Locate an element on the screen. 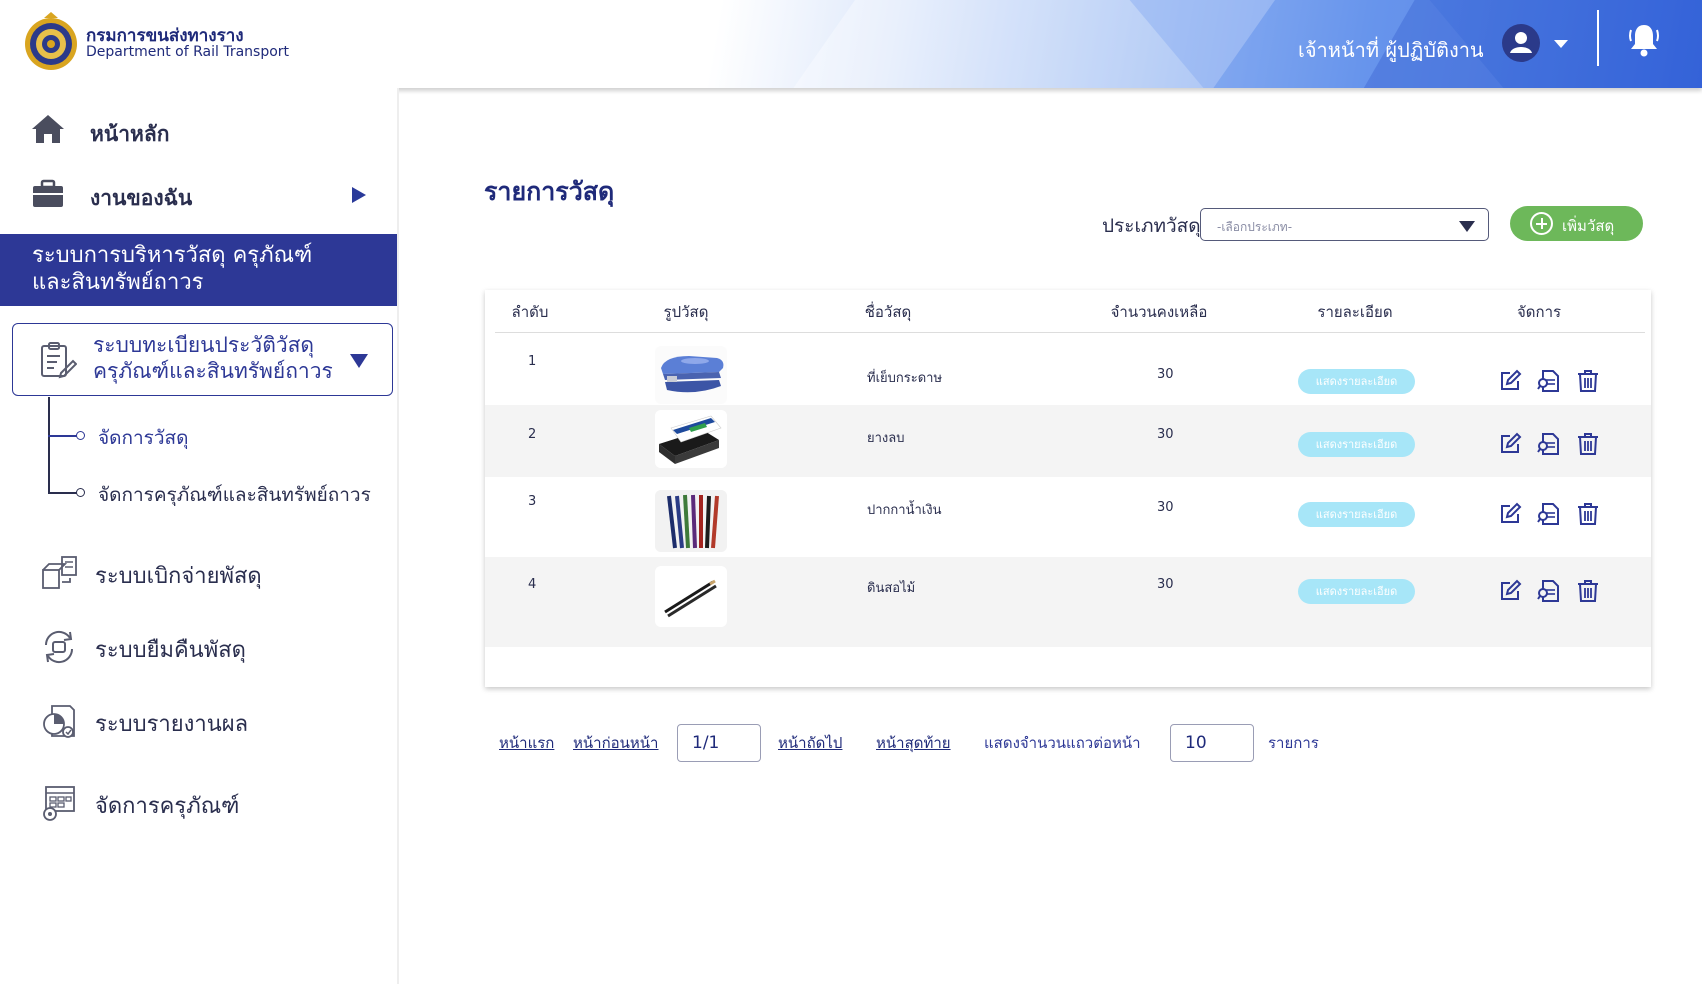 The height and width of the screenshot is (984, 1702). sidebar-item-home: หน้าหลัก is located at coordinates (199, 130).